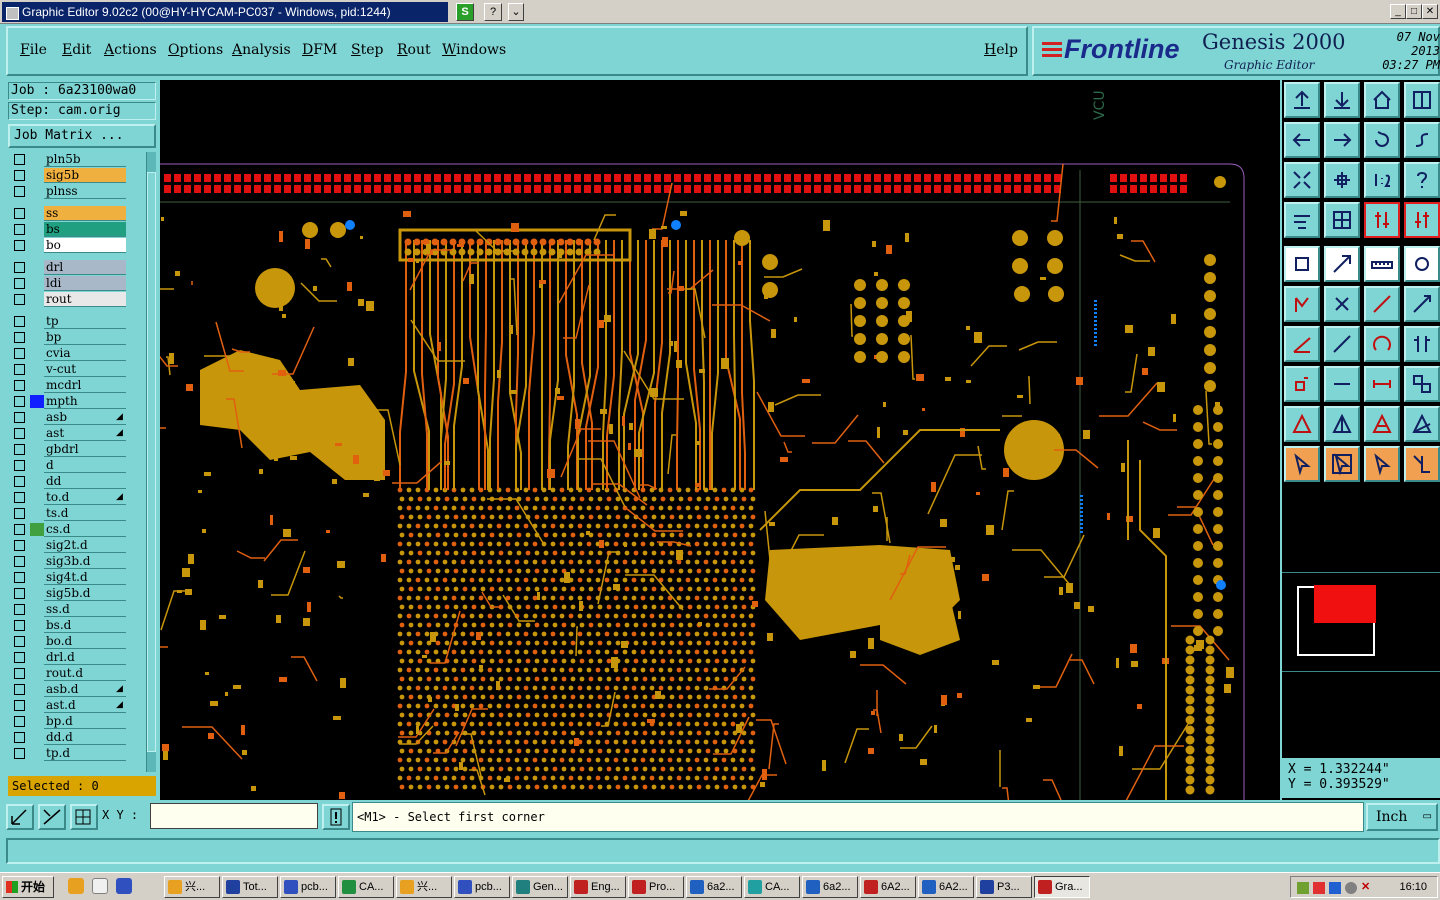 The height and width of the screenshot is (900, 1440). I want to click on tray-alert-icon, so click(1319, 888).